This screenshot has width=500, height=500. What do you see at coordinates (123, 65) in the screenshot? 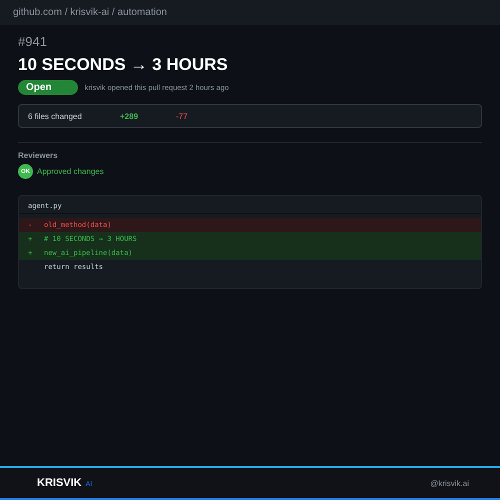
I see `pr-title: 10 SECONDS → 3 HOURS` at bounding box center [123, 65].